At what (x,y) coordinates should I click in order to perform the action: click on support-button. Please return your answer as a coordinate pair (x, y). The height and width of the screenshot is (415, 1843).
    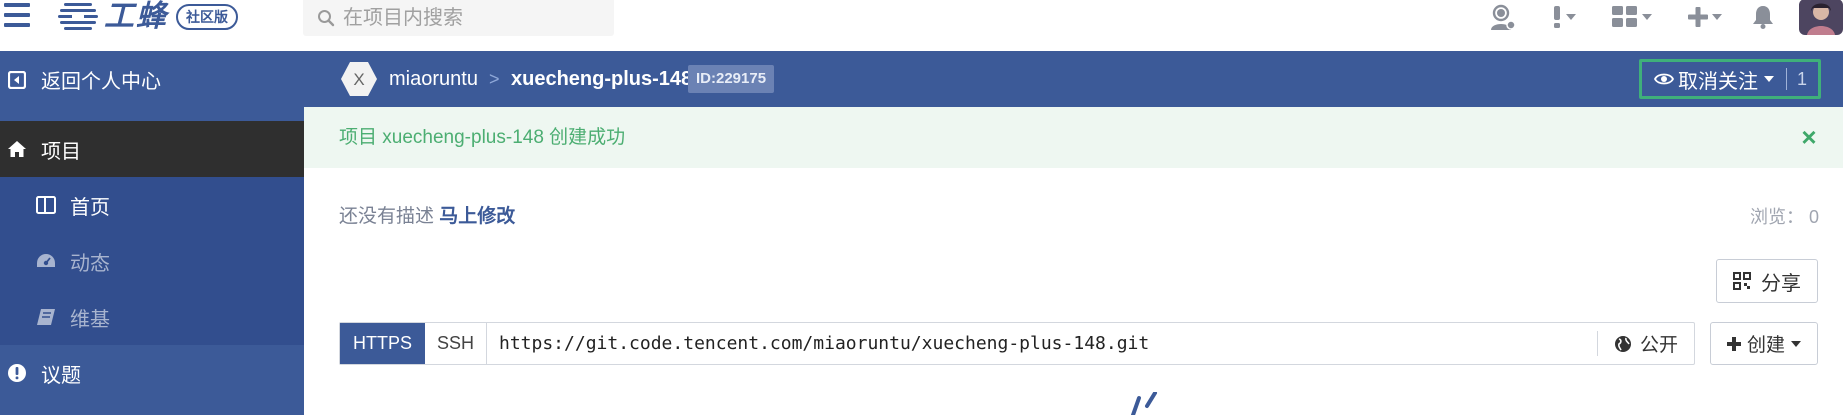
    Looking at the image, I should click on (1502, 17).